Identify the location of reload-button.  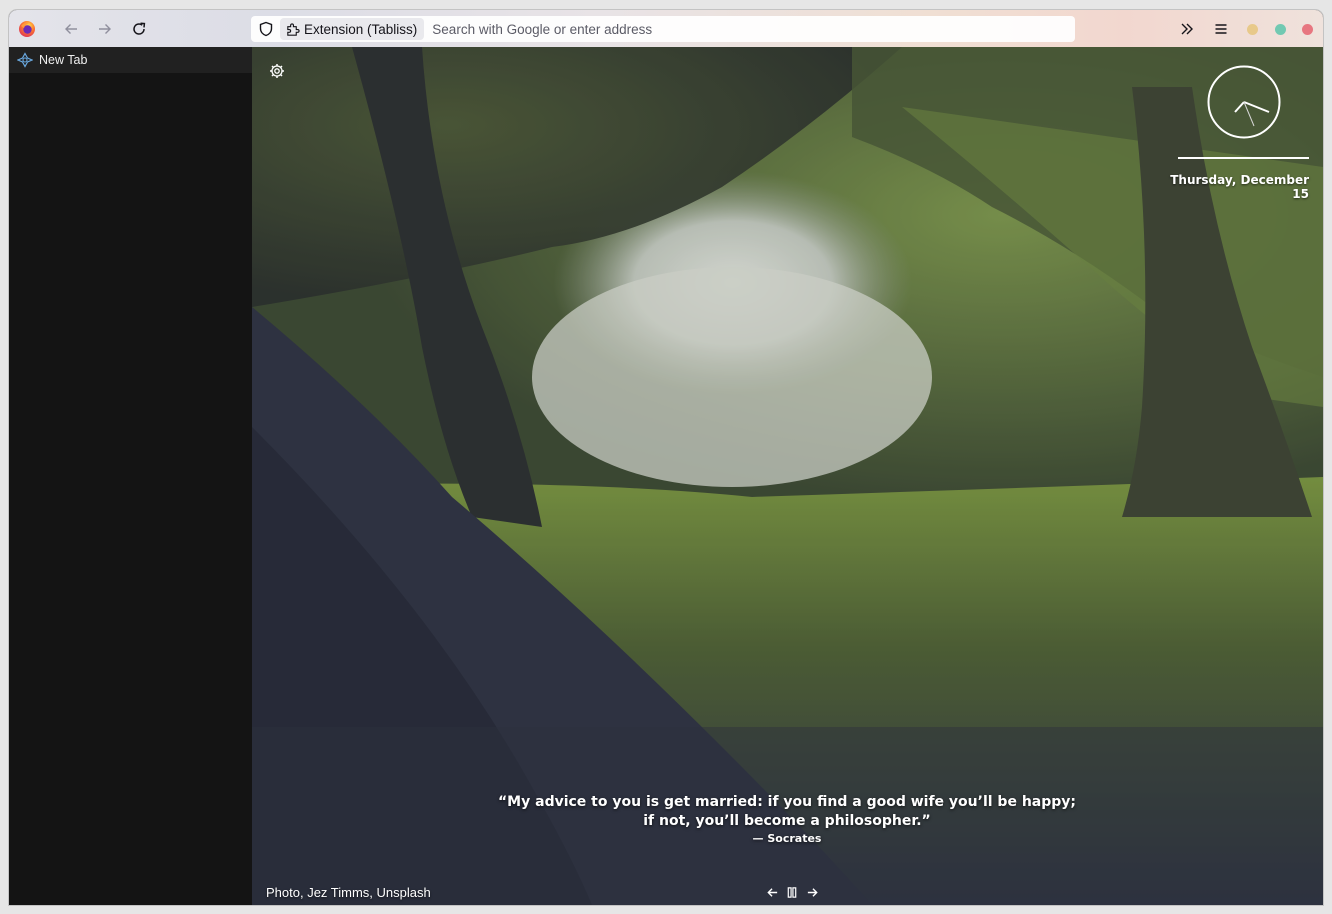
(139, 29).